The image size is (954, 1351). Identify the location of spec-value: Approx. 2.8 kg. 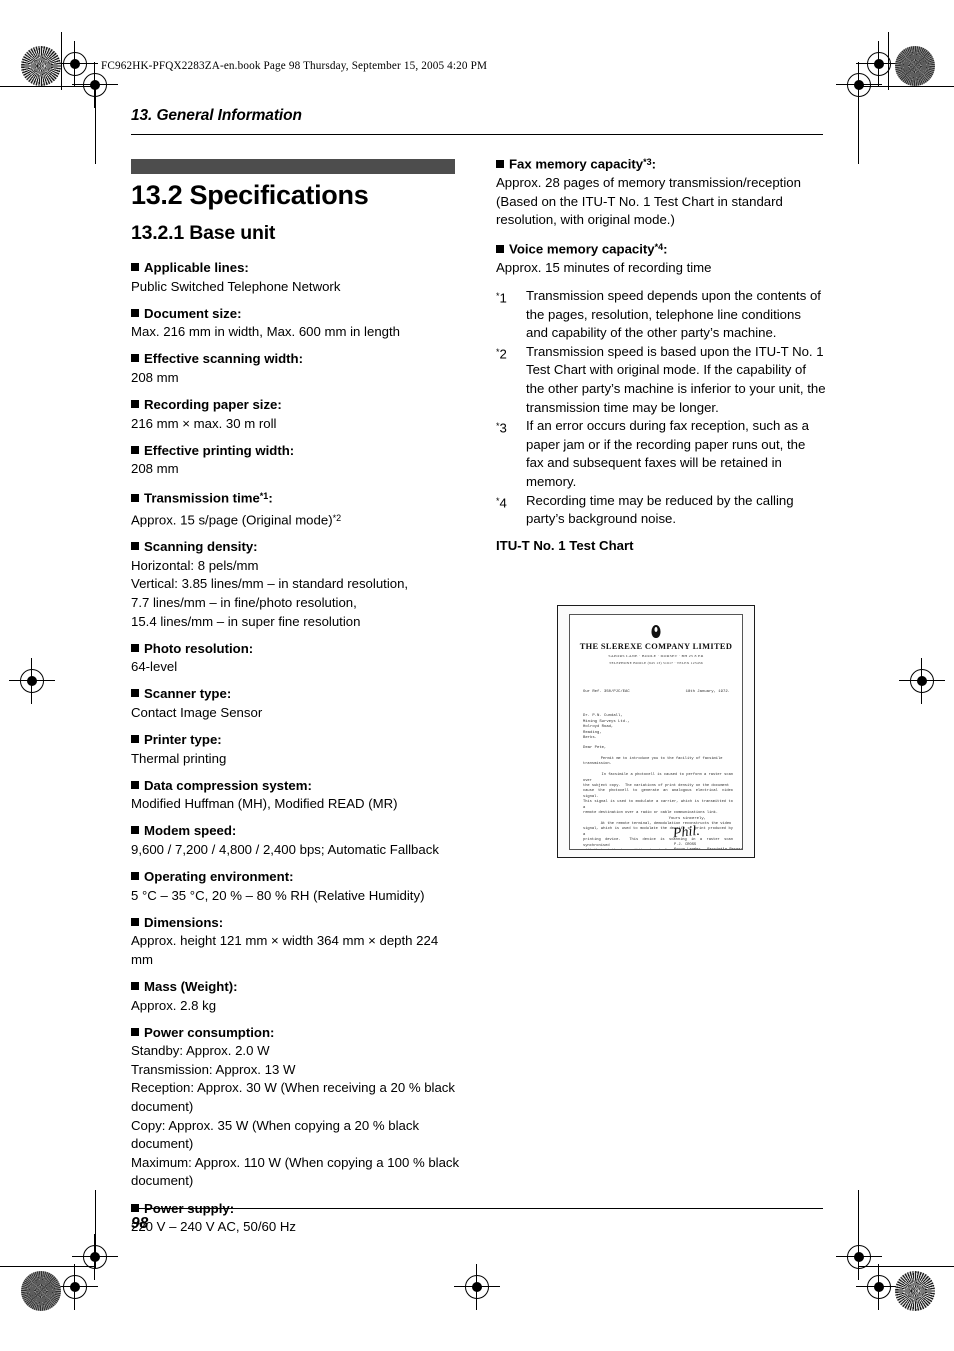
(296, 1006).